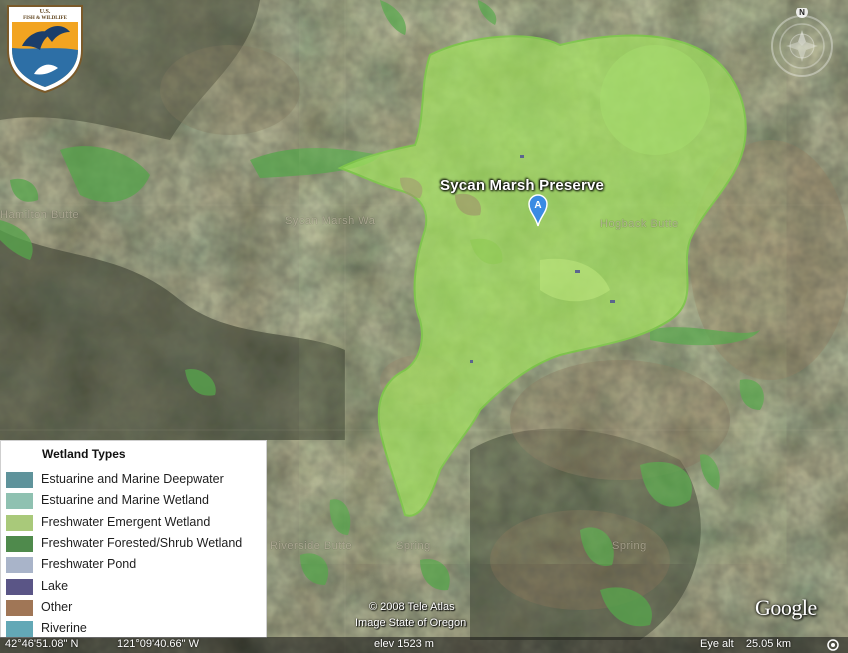 Image resolution: width=848 pixels, height=653 pixels. I want to click on legend-item-label: Freshwater Forested/Shrub Wetland, so click(142, 542).